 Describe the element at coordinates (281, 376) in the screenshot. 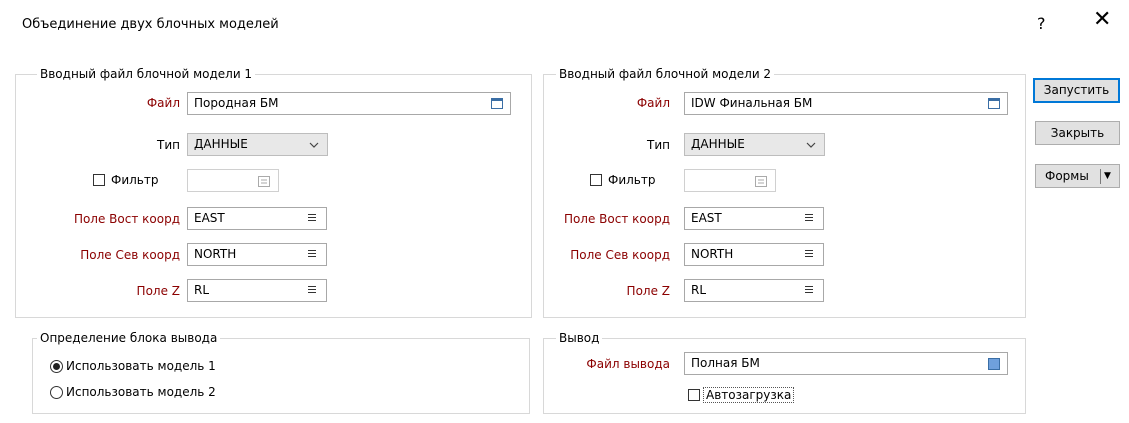

I see `block-def-group` at that location.